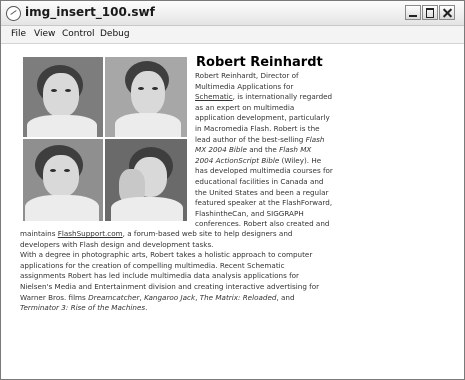 This screenshot has width=465, height=380. I want to click on bio-line: FlashintheCan, and SIGGRAPH, so click(267, 214).